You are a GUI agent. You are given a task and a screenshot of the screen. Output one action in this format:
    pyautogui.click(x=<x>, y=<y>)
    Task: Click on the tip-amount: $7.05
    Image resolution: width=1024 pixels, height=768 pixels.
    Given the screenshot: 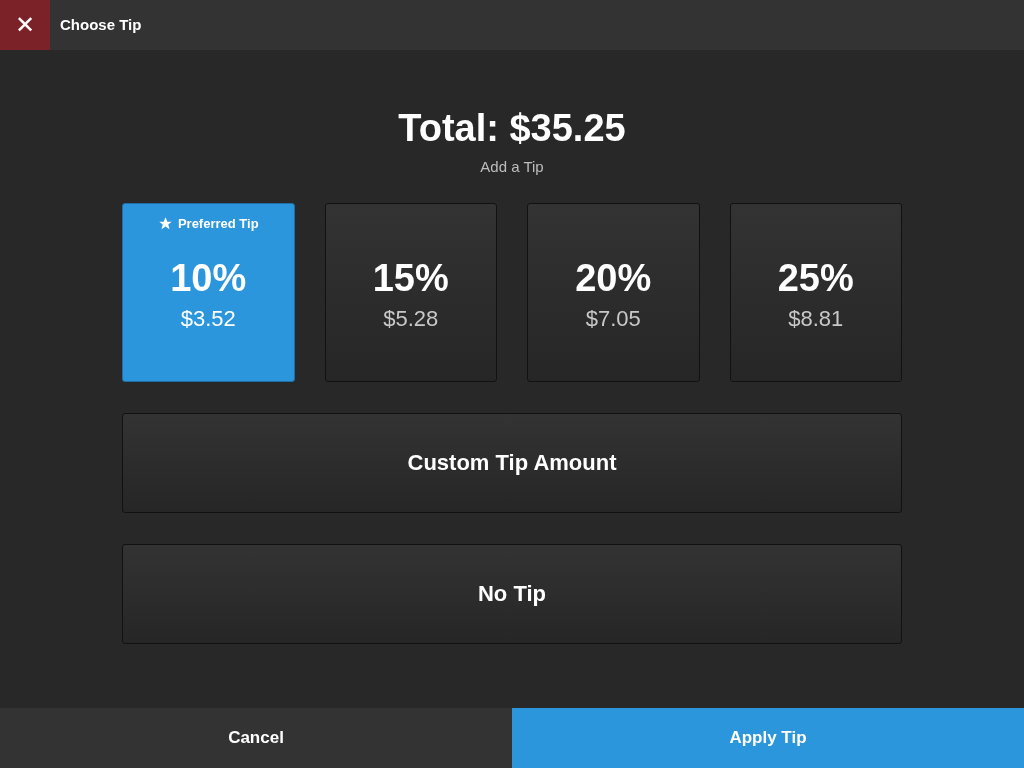 What is the action you would take?
    pyautogui.click(x=613, y=318)
    